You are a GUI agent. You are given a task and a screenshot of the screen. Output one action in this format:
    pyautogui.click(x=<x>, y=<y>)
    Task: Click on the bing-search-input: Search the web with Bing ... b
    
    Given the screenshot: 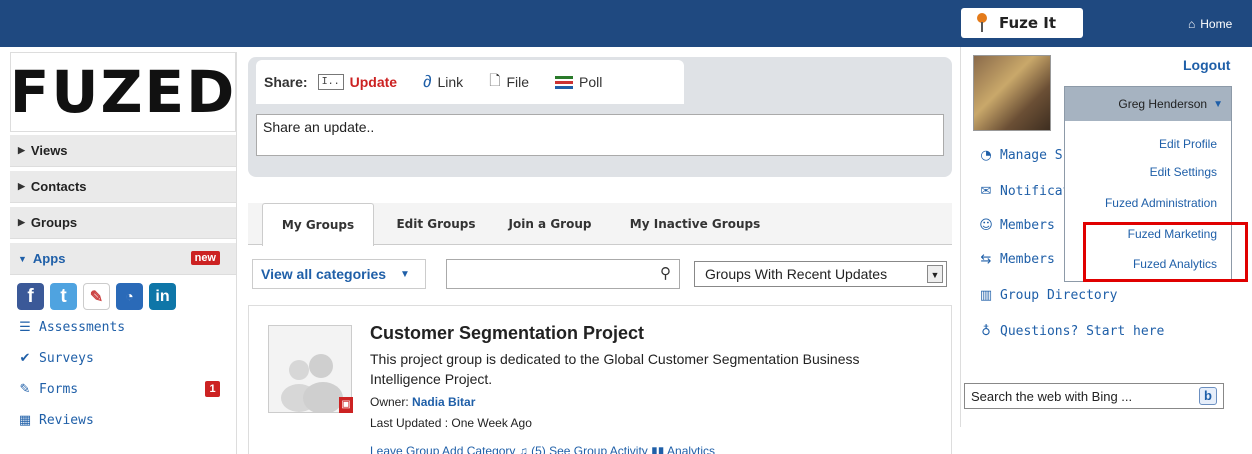 What is the action you would take?
    pyautogui.click(x=1094, y=396)
    